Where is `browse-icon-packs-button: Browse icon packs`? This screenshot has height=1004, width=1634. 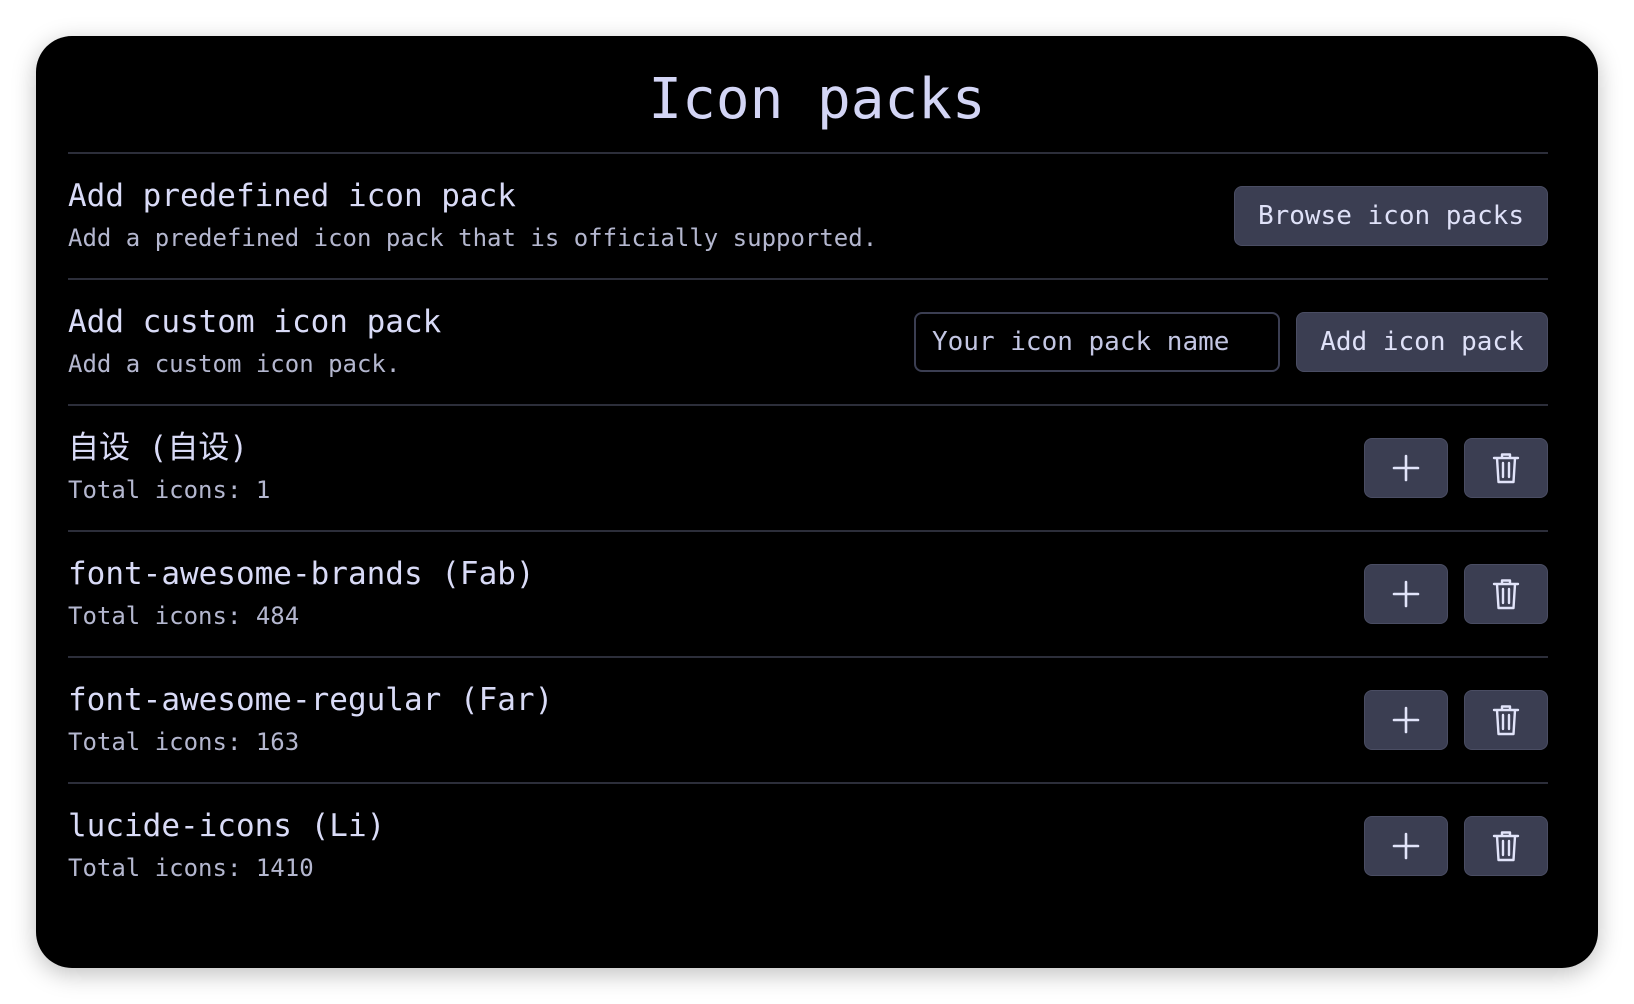
browse-icon-packs-button: Browse icon packs is located at coordinates (1391, 216).